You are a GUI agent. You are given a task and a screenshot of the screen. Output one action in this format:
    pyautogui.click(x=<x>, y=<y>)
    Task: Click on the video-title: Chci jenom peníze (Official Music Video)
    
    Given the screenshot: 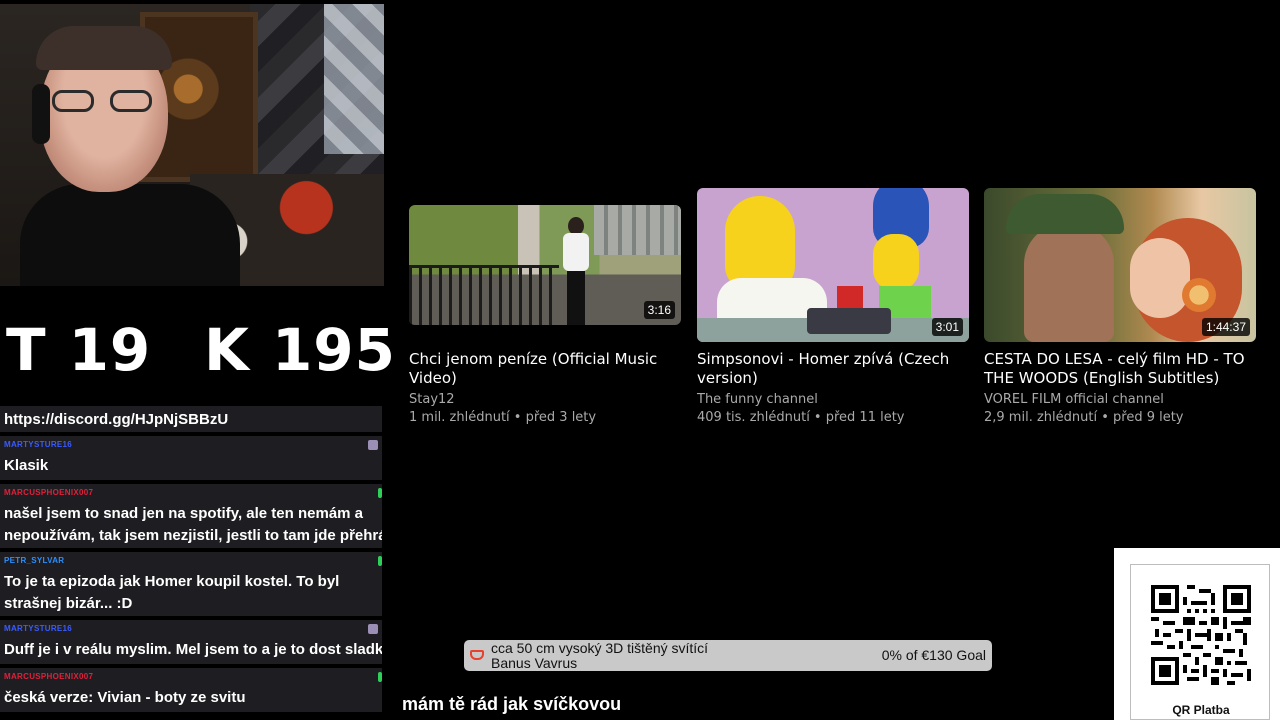 What is the action you would take?
    pyautogui.click(x=545, y=369)
    